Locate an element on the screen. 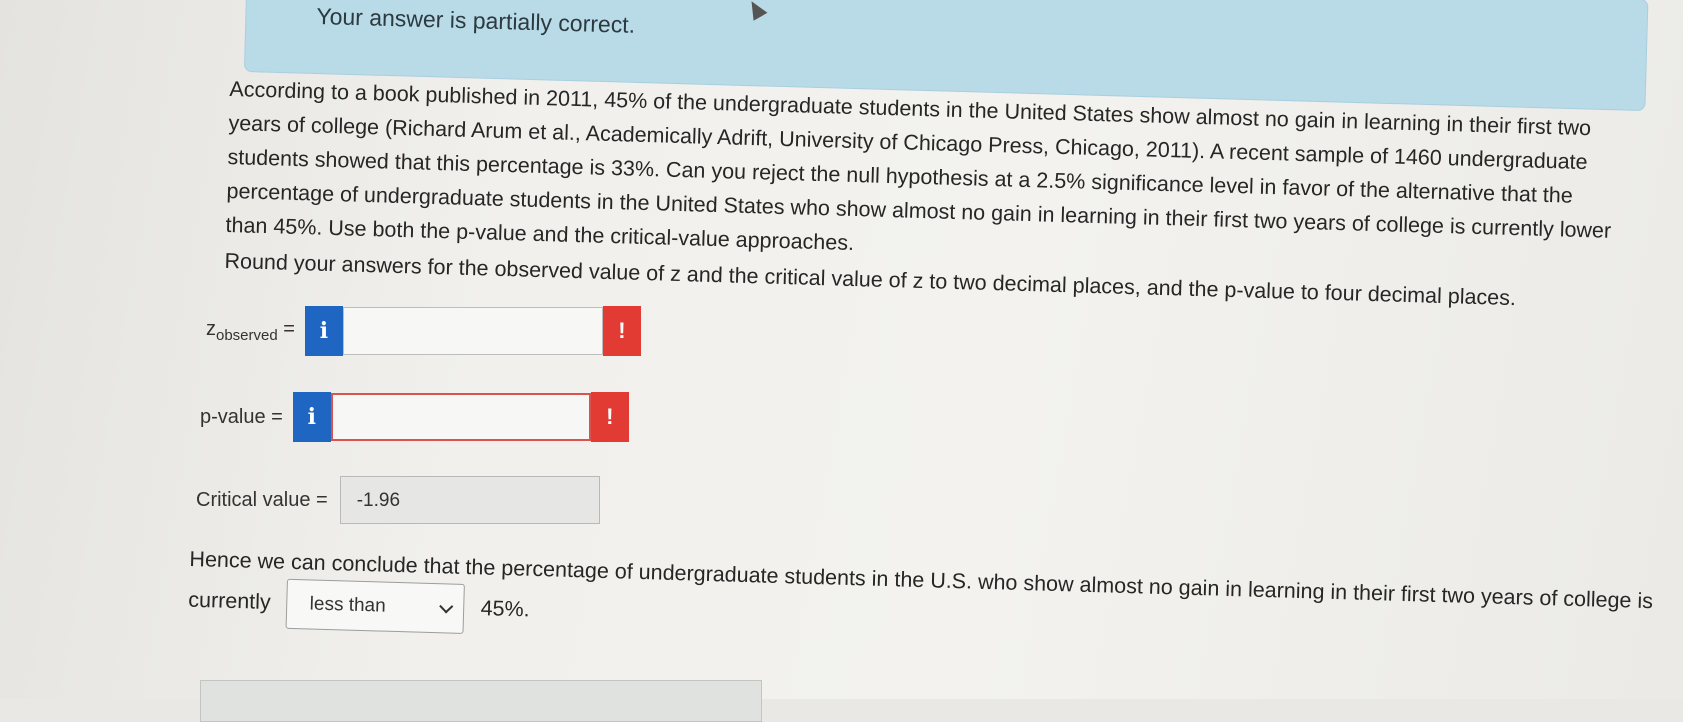  p-value-label: p-value = is located at coordinates (241, 416).